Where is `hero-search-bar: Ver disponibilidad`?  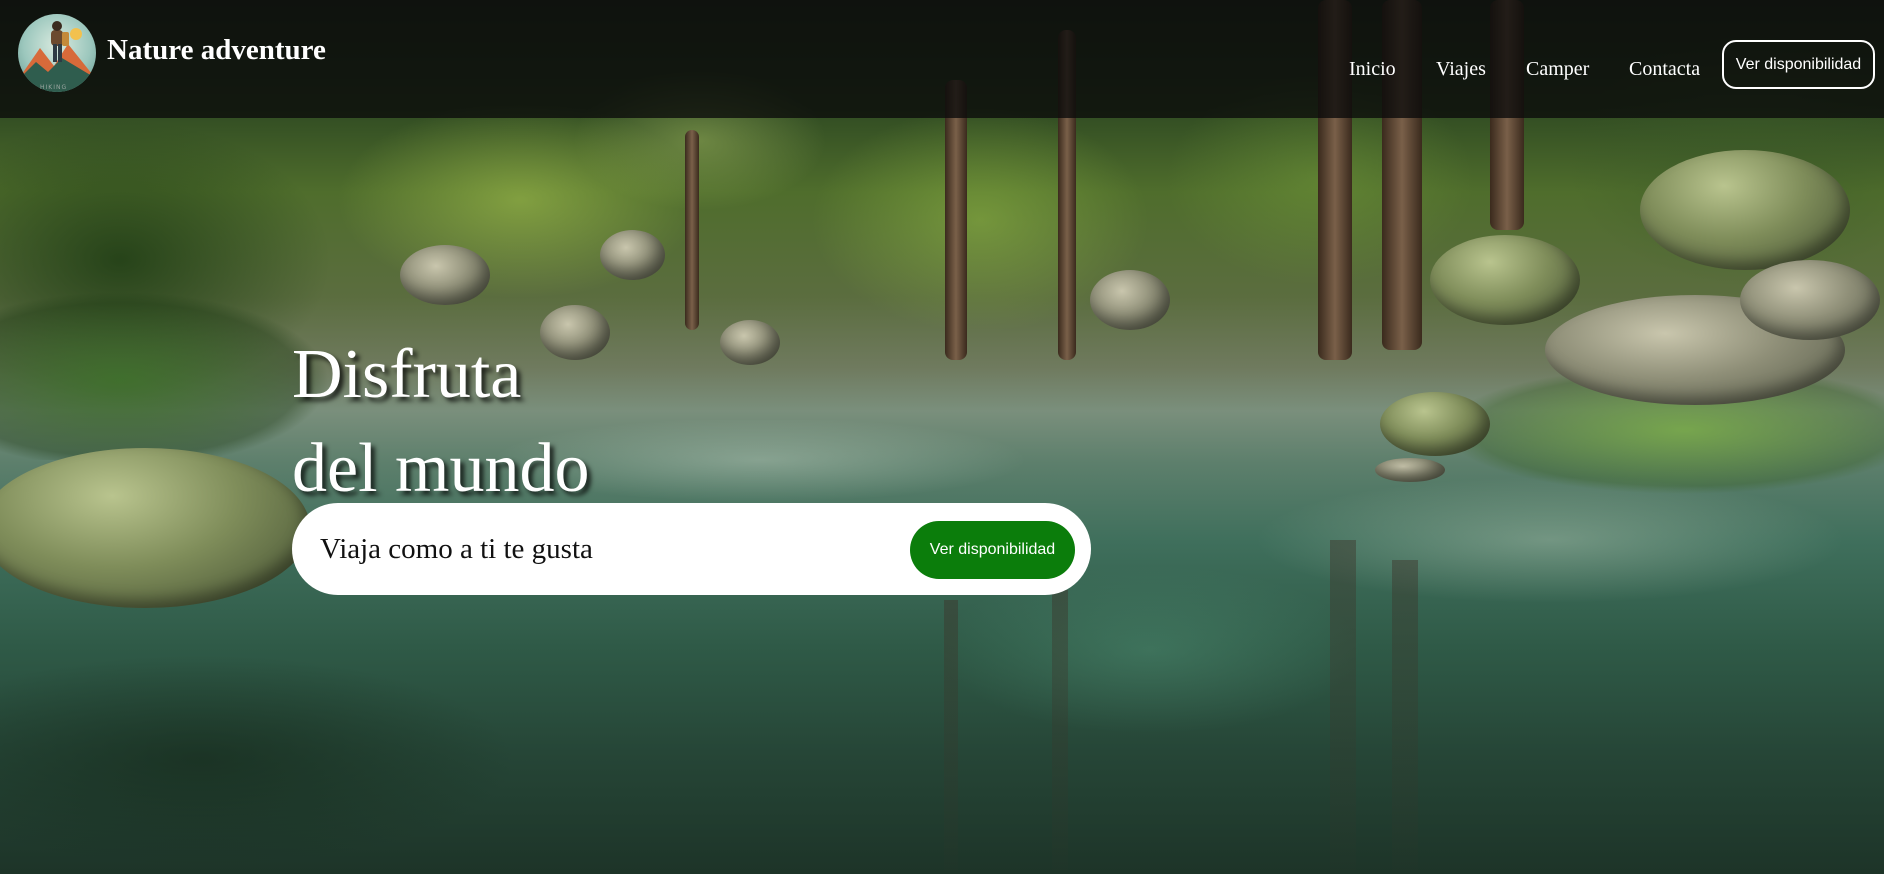 hero-search-bar: Ver disponibilidad is located at coordinates (691, 549).